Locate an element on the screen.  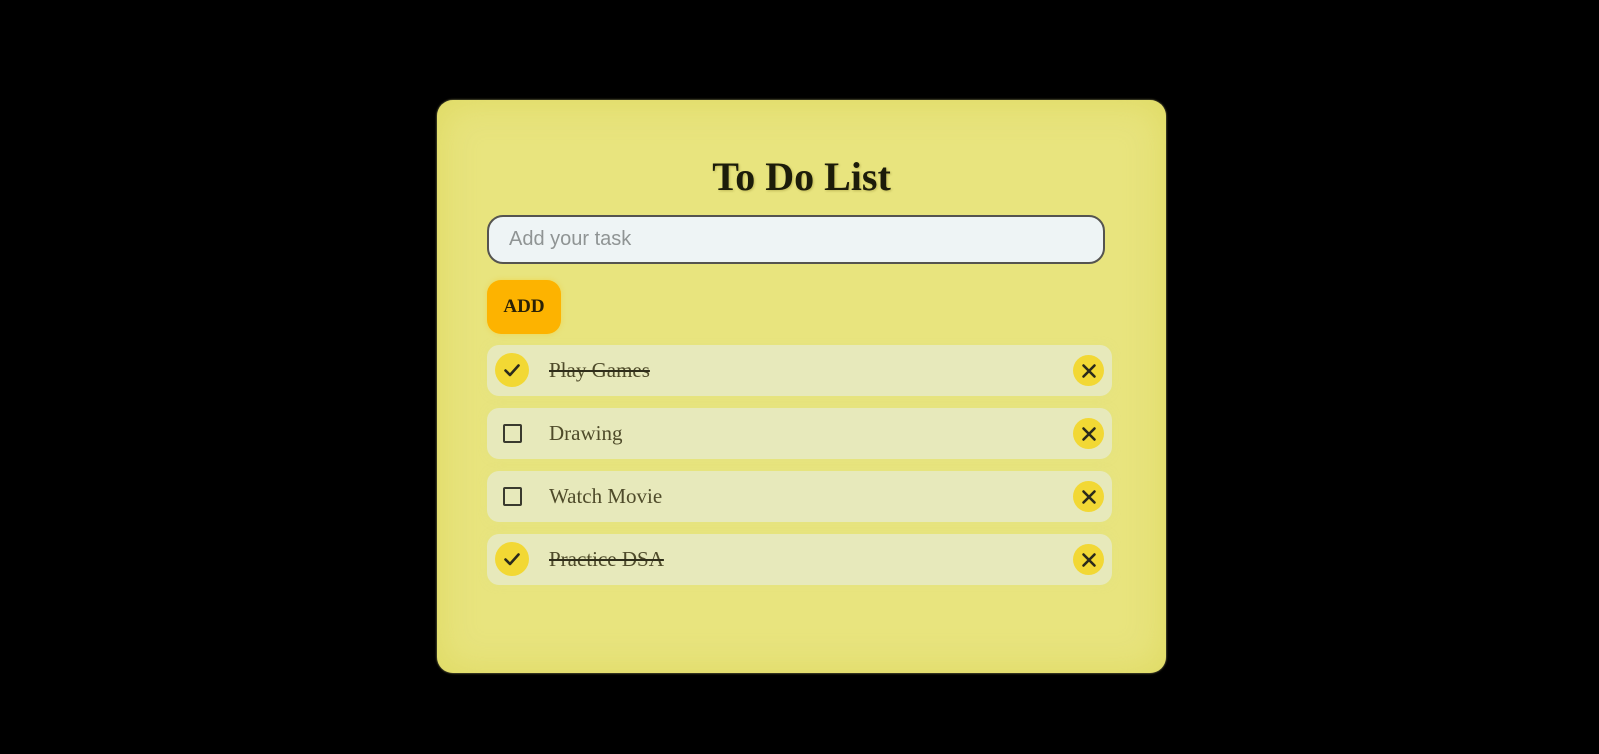
task-item: Practice DSA is located at coordinates (799, 559).